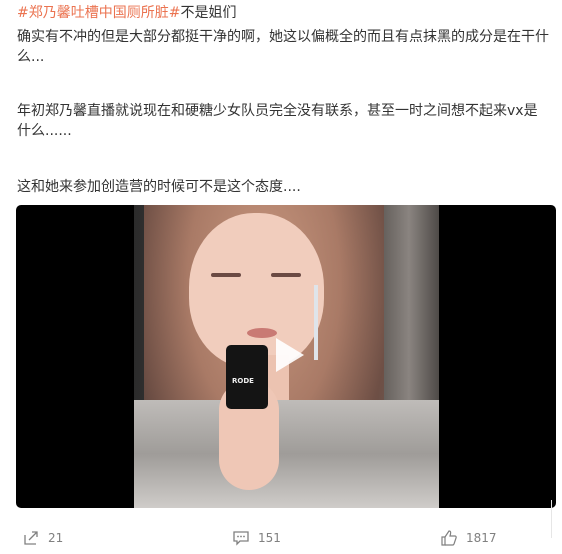 This screenshot has width=562, height=554. What do you see at coordinates (316, 322) in the screenshot?
I see `earring` at bounding box center [316, 322].